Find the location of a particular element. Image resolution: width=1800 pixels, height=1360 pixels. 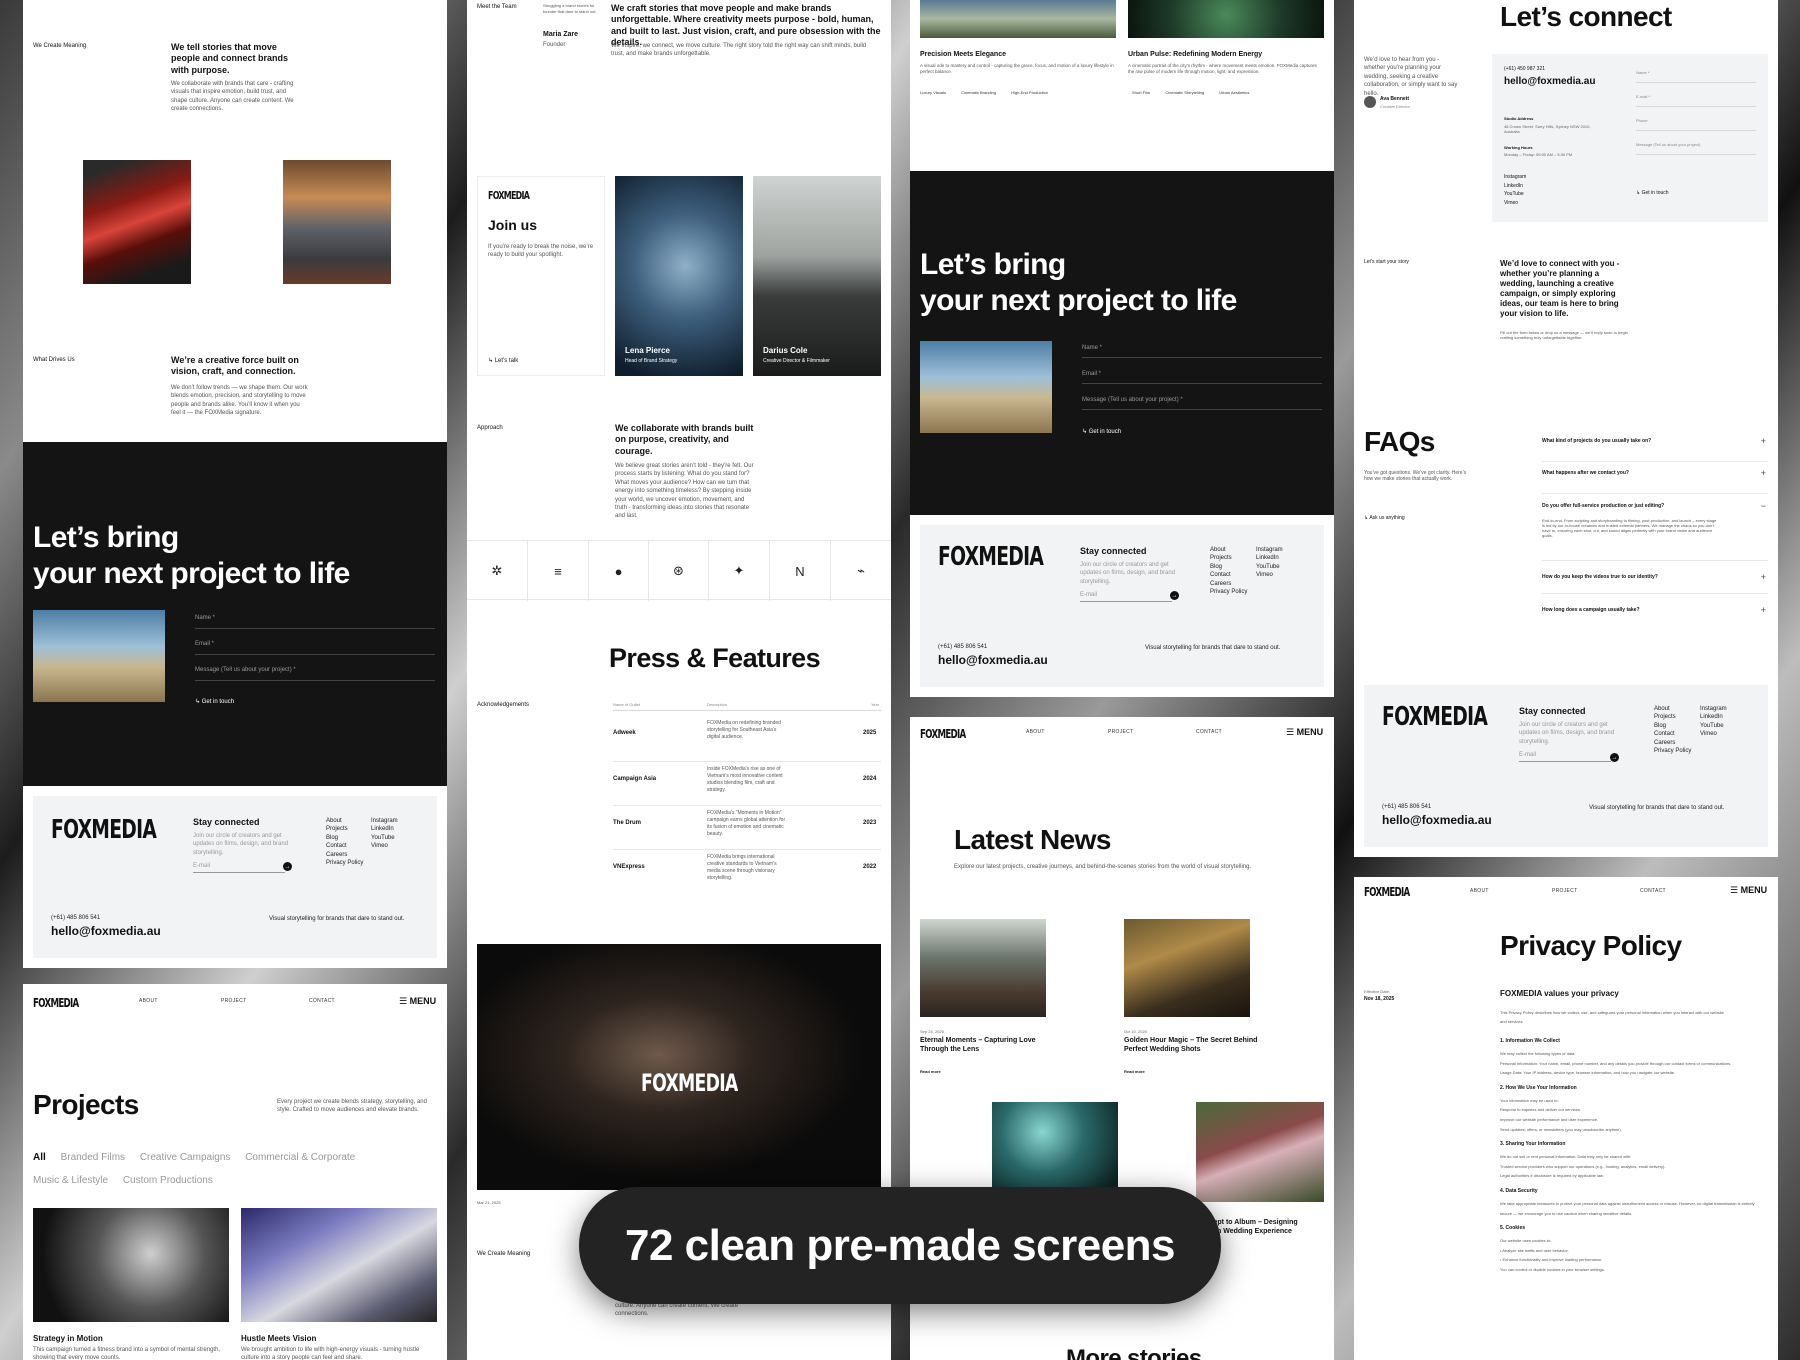

news-photo-garden is located at coordinates (1260, 1152).